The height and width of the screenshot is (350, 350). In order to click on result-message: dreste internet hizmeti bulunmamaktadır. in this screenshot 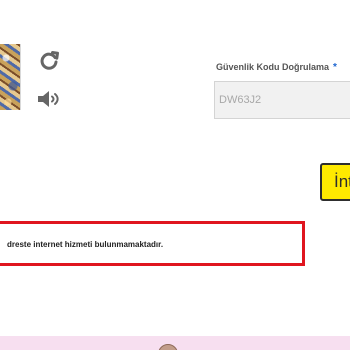, I will do `click(85, 244)`.